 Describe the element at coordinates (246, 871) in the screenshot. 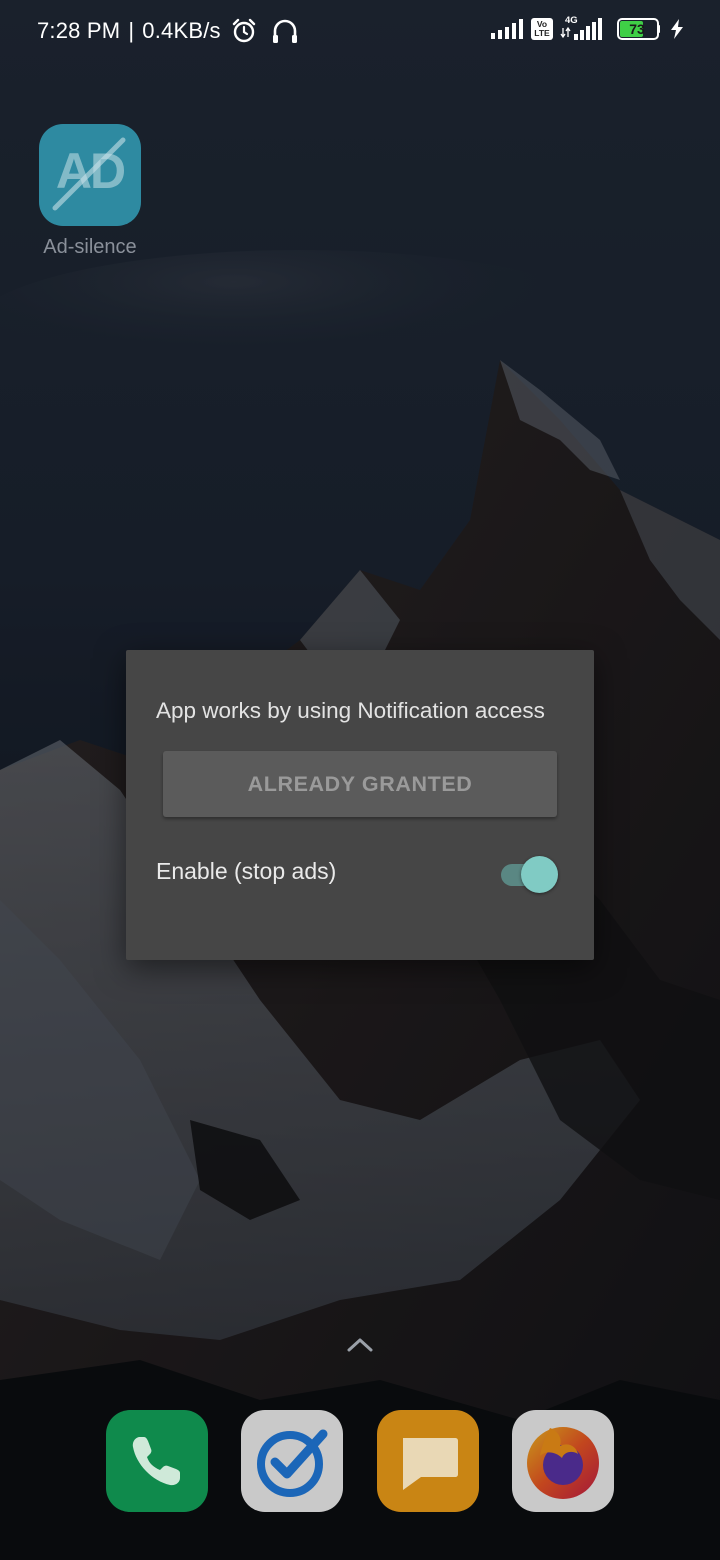

I see `enable-toggle-label: Enable (stop ads)` at that location.